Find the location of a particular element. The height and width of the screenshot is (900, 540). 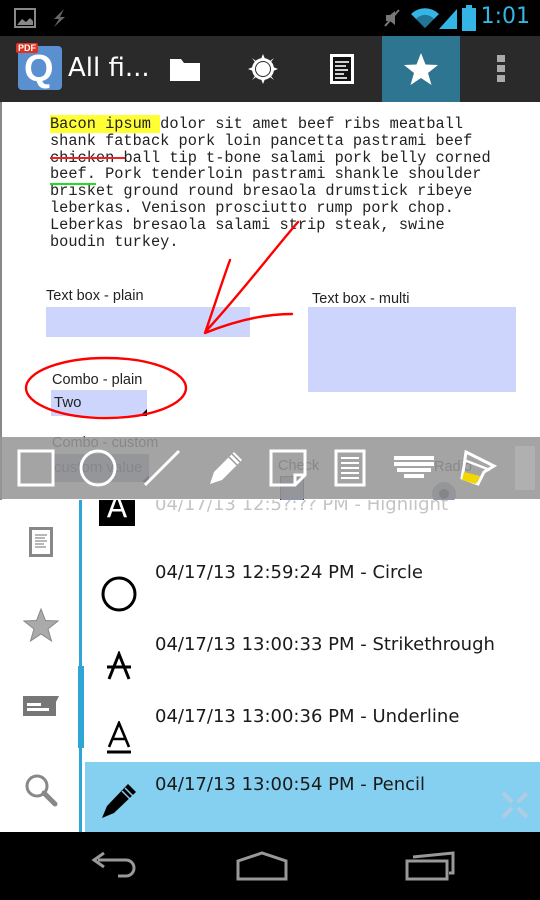

text-line: boudin turkey. is located at coordinates (114, 241).